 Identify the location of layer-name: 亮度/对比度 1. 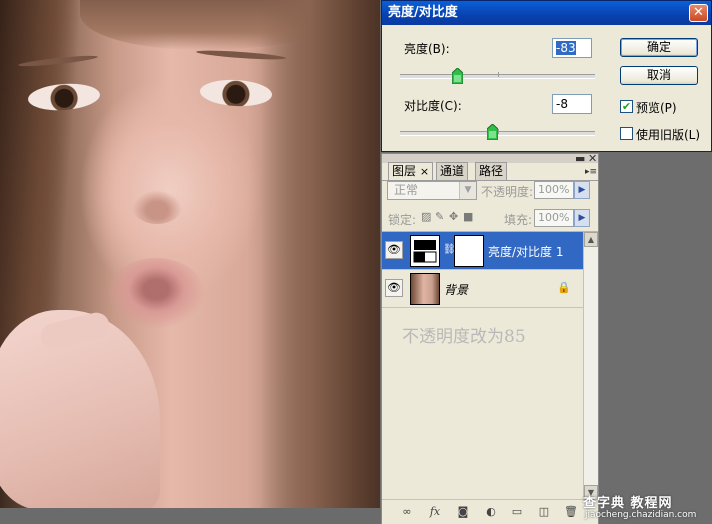
(526, 252).